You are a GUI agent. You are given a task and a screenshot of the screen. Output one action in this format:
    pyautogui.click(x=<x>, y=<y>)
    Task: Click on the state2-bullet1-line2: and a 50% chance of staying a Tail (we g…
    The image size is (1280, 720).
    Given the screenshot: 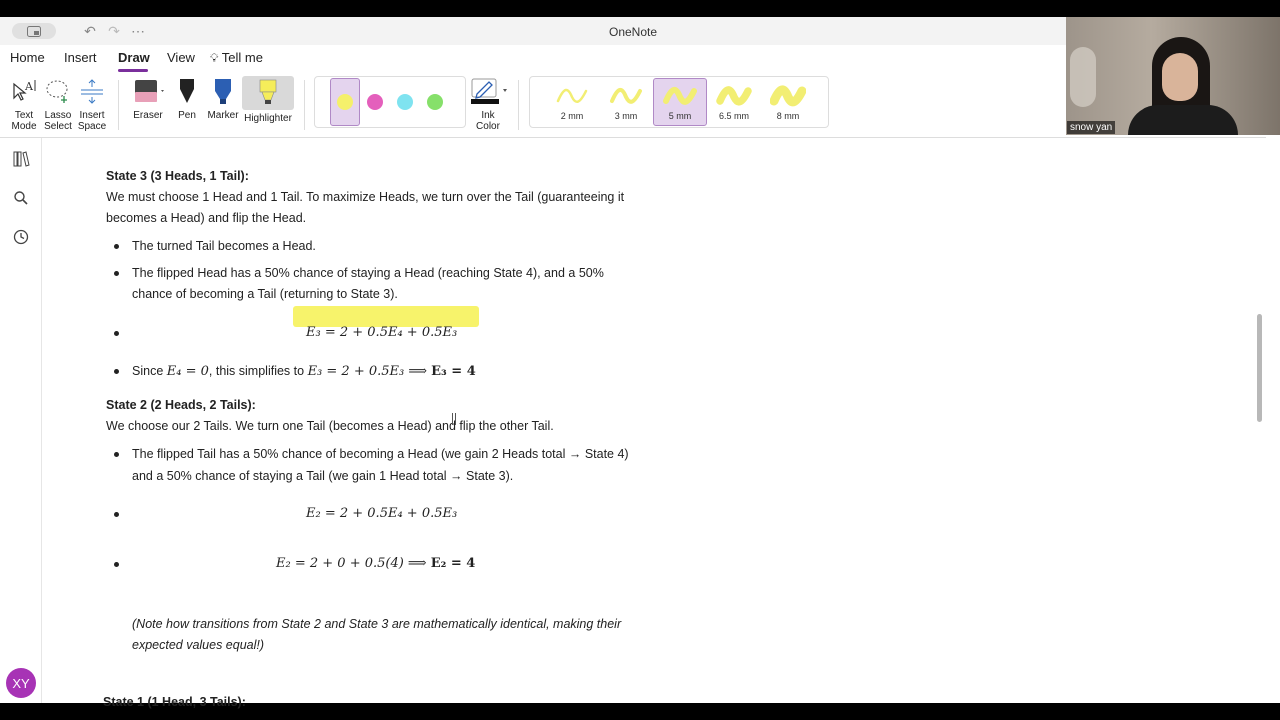 What is the action you would take?
    pyautogui.click(x=323, y=476)
    